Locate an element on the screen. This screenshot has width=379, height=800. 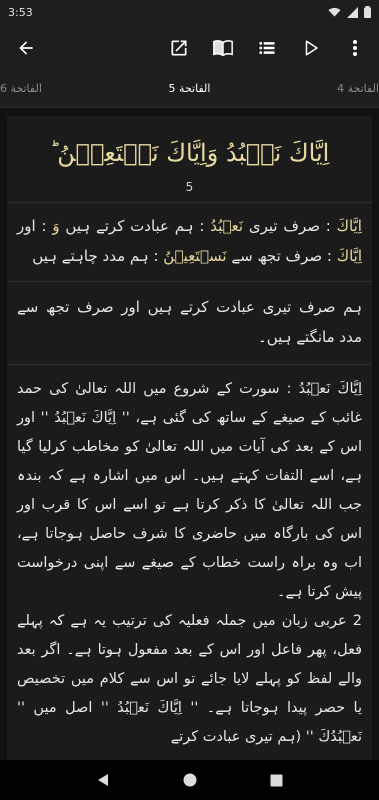
status-time: 3:53 is located at coordinates (20, 12).